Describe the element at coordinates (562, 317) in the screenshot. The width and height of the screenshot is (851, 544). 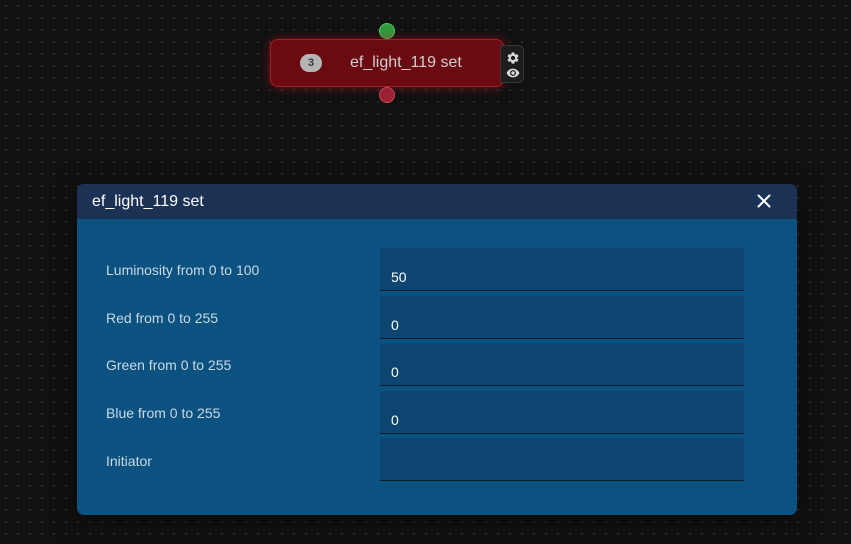
I see `red-input` at that location.